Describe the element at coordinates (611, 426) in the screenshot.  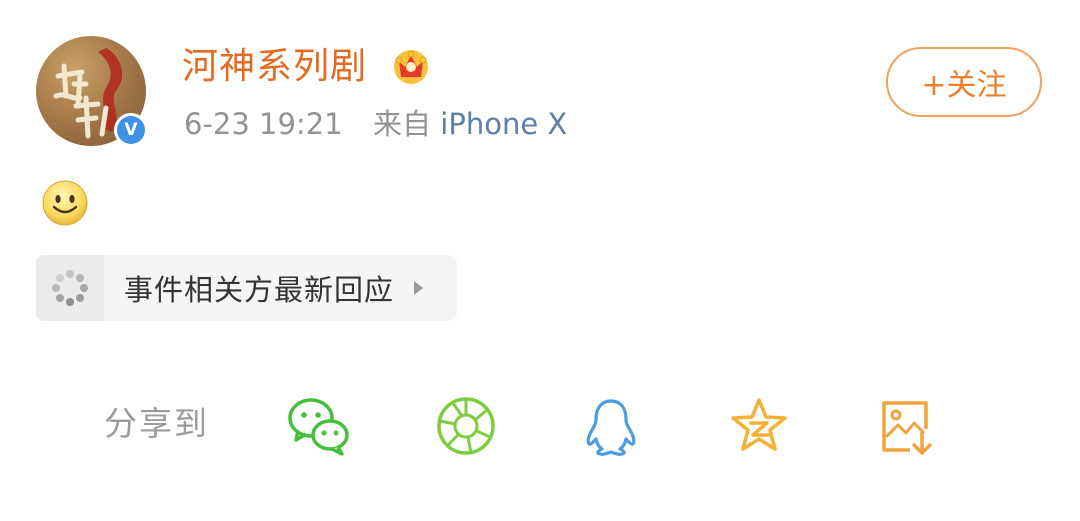
I see `qq-icon` at that location.